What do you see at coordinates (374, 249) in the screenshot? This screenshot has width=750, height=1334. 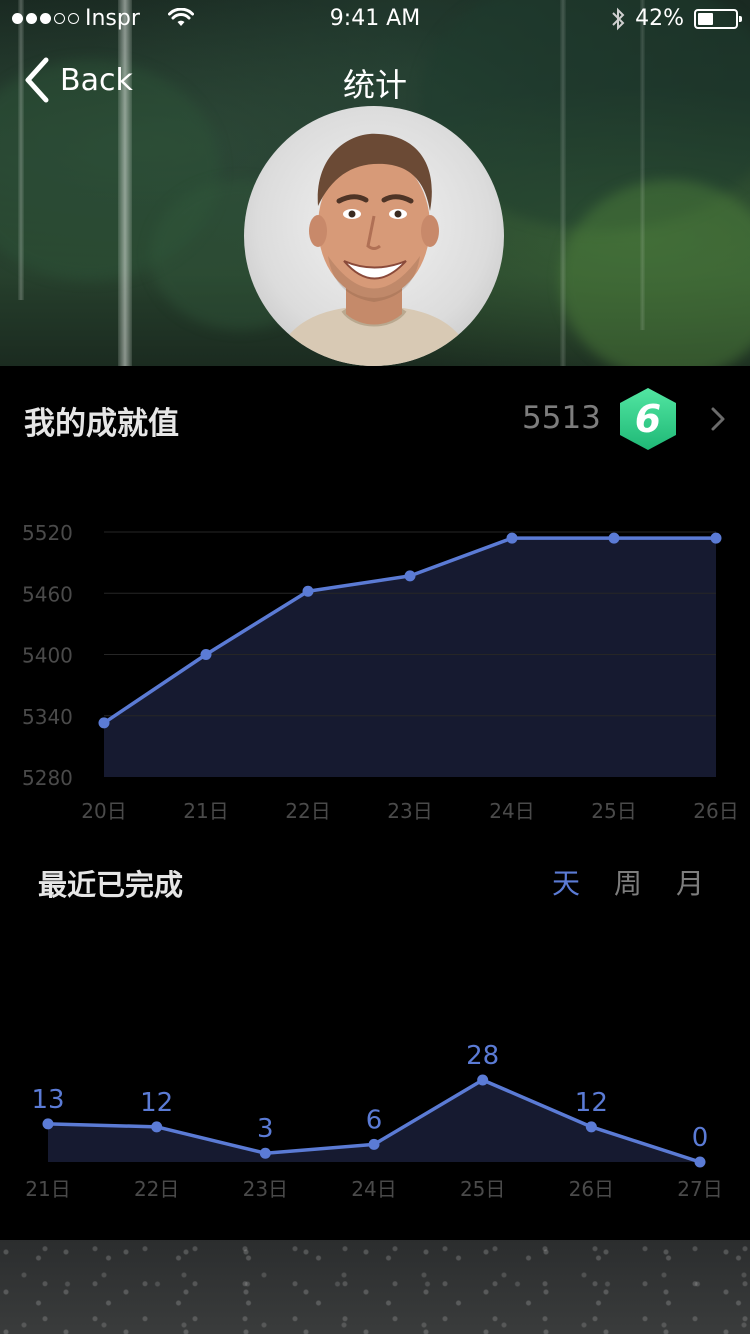 I see `avatar-portrait-icon` at bounding box center [374, 249].